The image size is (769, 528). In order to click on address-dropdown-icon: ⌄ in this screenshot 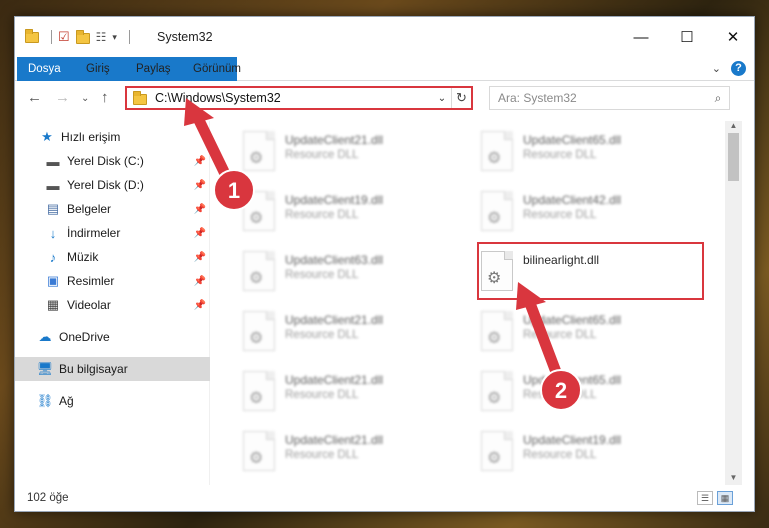, I will do `click(442, 98)`.